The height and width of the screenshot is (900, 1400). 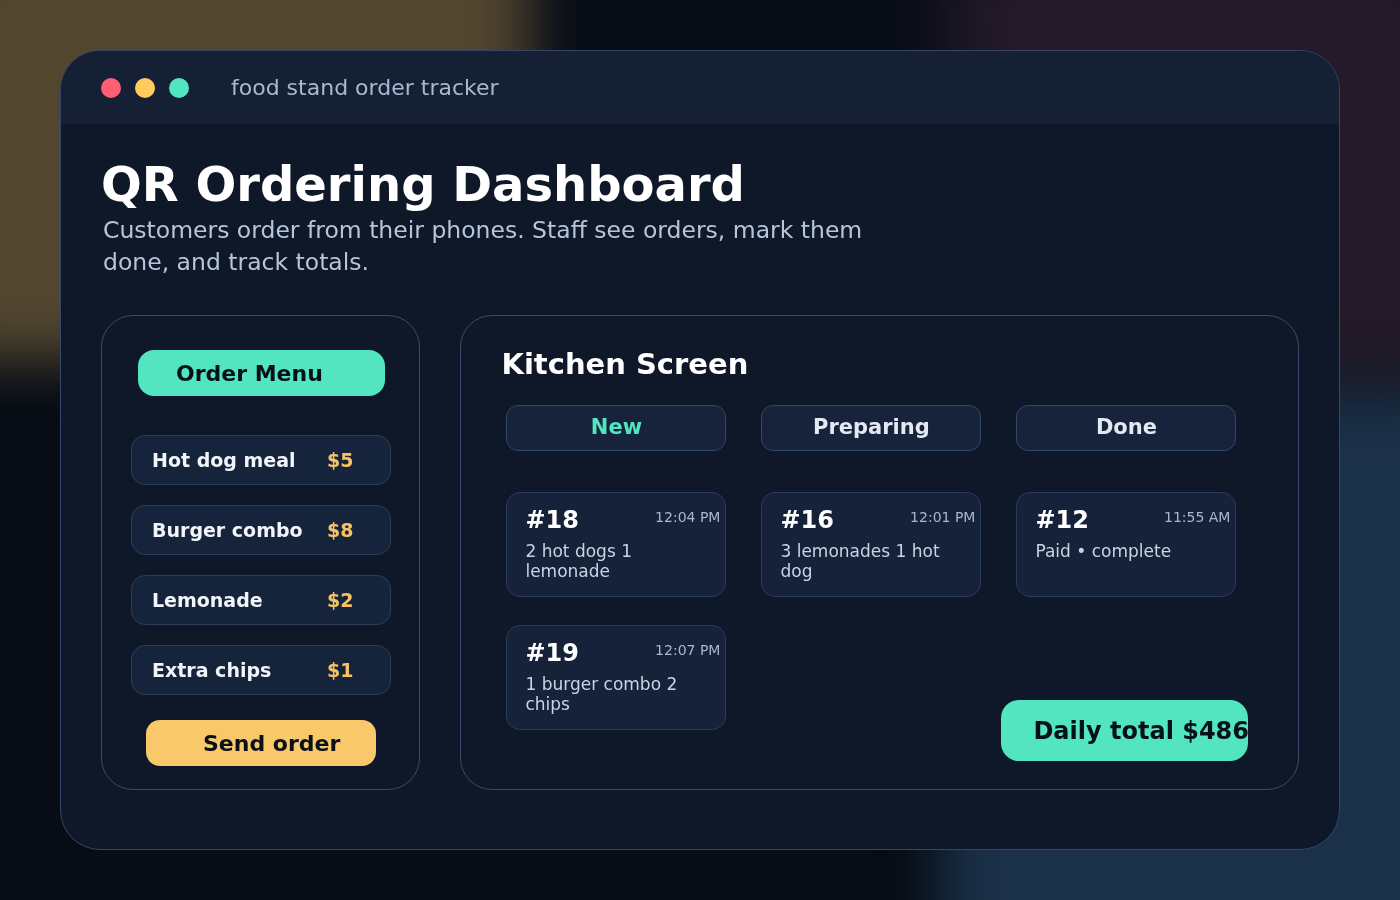 What do you see at coordinates (616, 428) in the screenshot?
I see `status-tab: New` at bounding box center [616, 428].